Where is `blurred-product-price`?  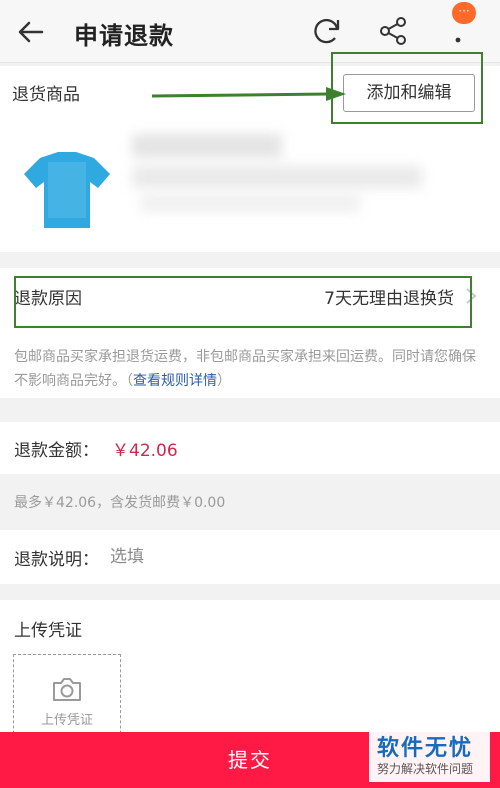
blurred-product-price is located at coordinates (250, 203).